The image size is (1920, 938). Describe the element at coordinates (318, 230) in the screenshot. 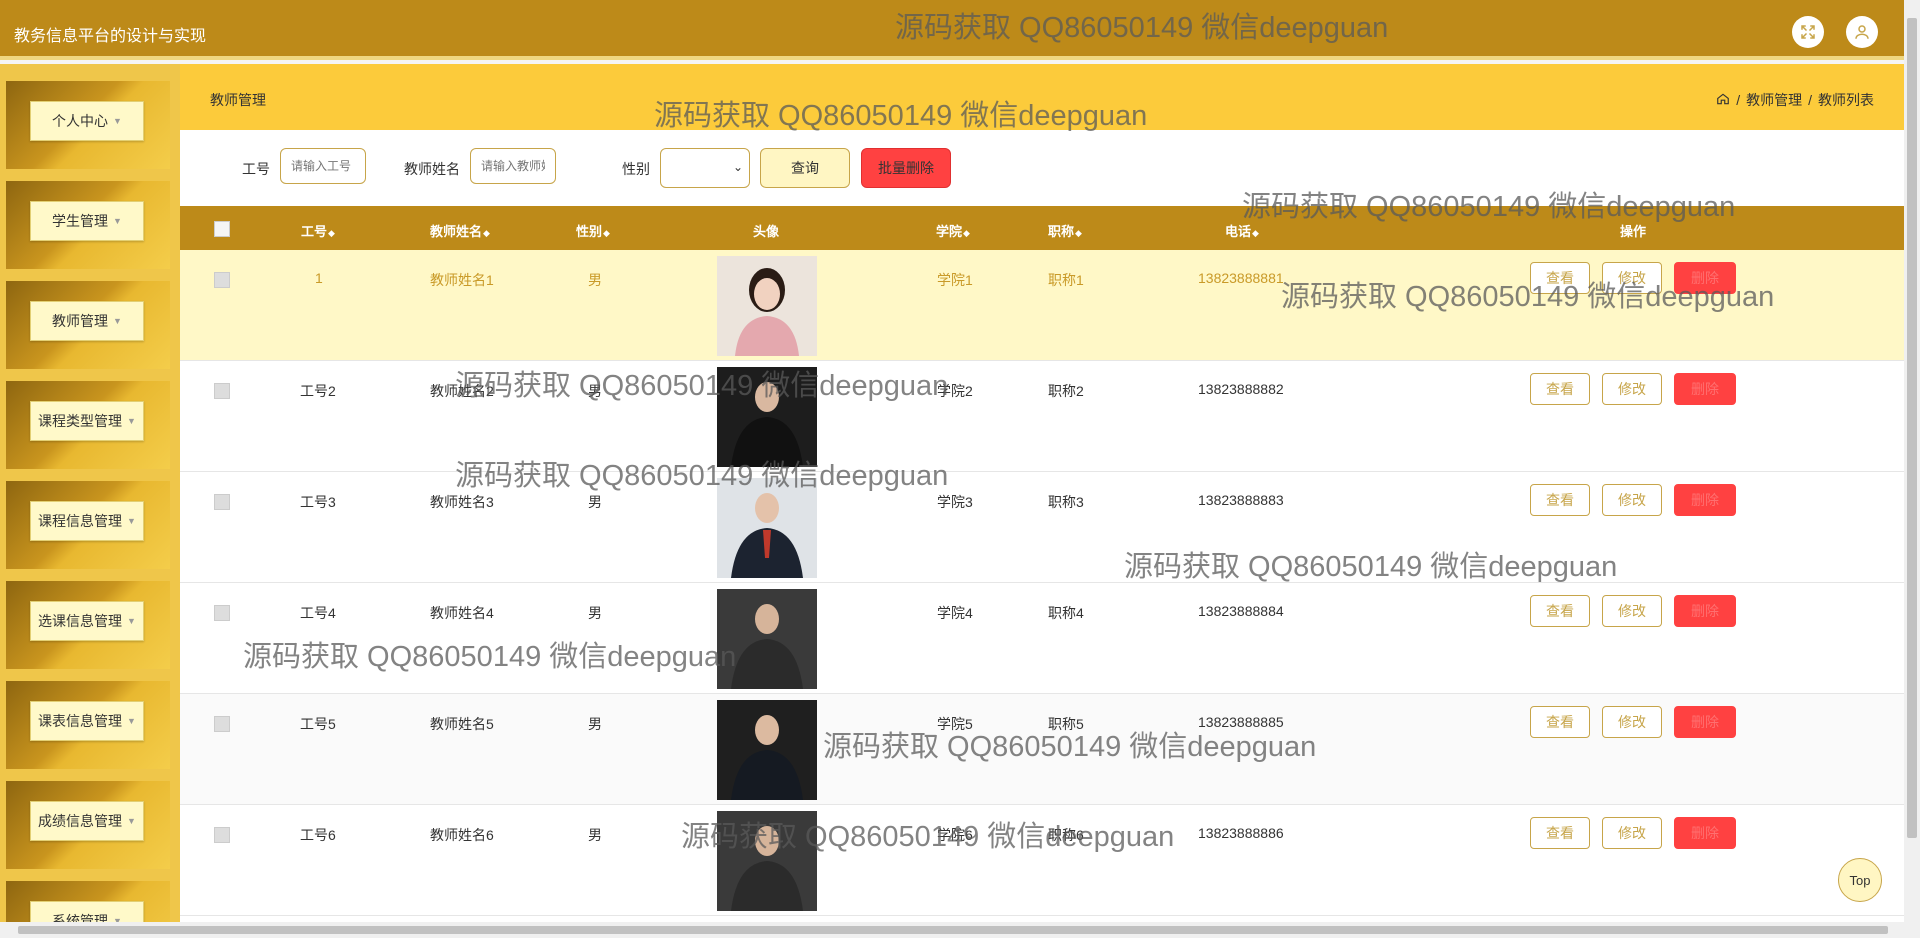

I see `col-gonghao: 工号◆` at that location.